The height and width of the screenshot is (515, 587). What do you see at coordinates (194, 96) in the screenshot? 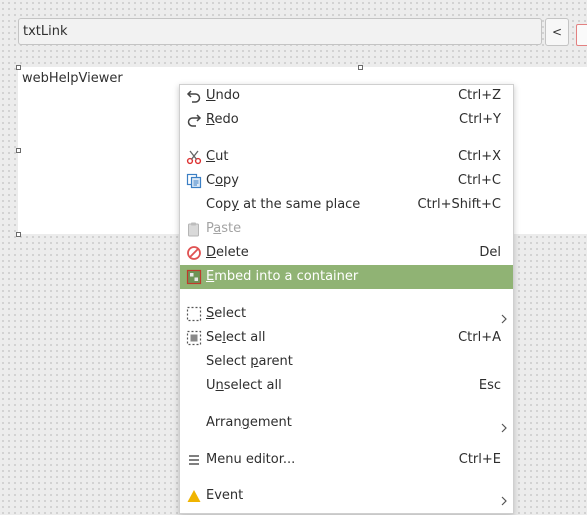
I see `undo-icon` at bounding box center [194, 96].